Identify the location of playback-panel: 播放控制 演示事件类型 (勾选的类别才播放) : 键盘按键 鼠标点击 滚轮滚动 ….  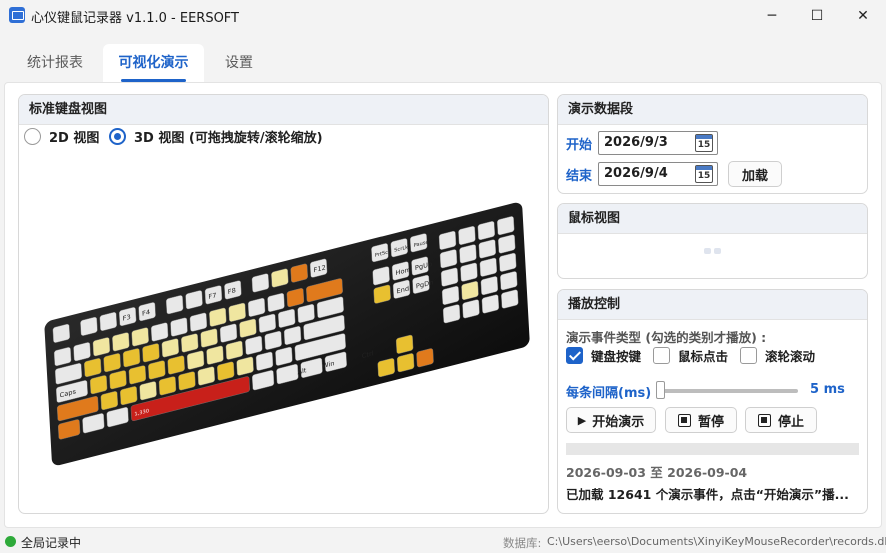
(712, 401).